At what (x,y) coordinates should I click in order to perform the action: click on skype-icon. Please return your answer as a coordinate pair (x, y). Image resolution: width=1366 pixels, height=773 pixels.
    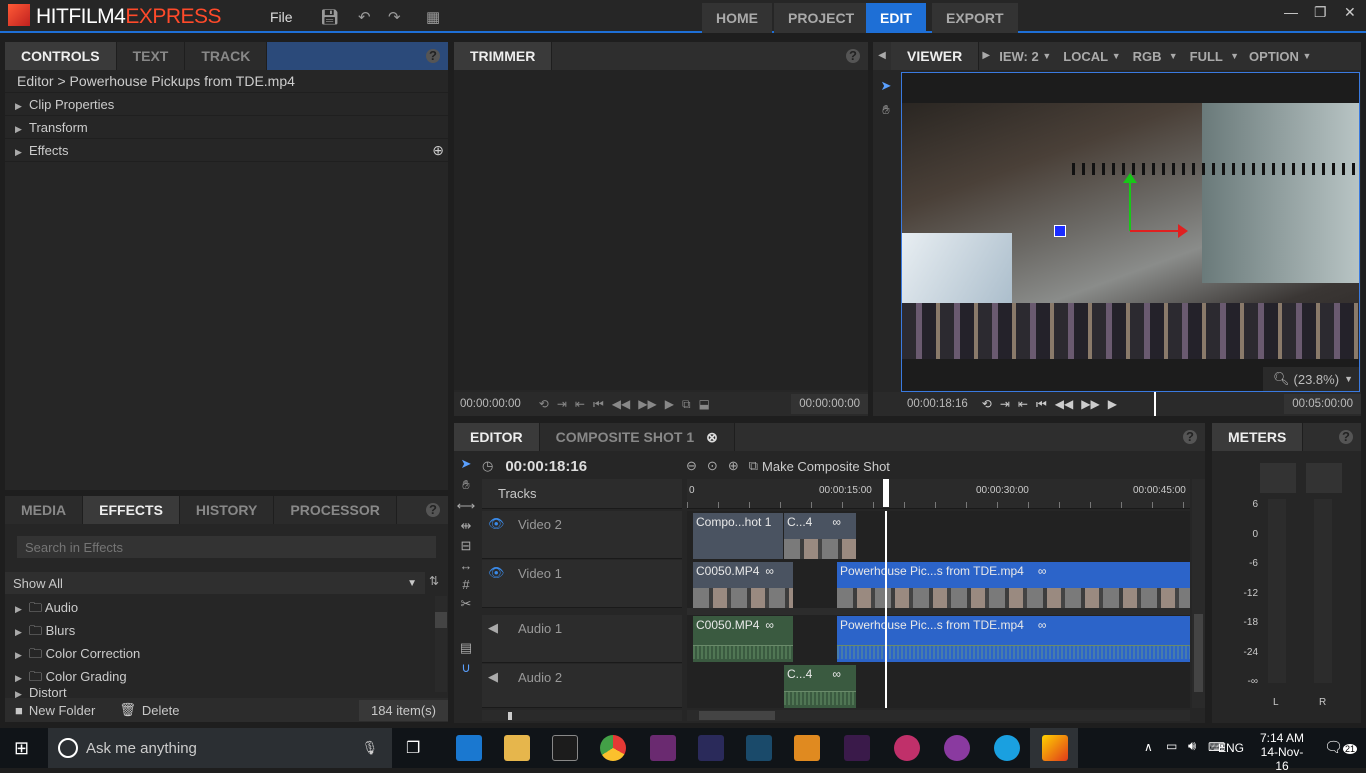
    Looking at the image, I should click on (1007, 748).